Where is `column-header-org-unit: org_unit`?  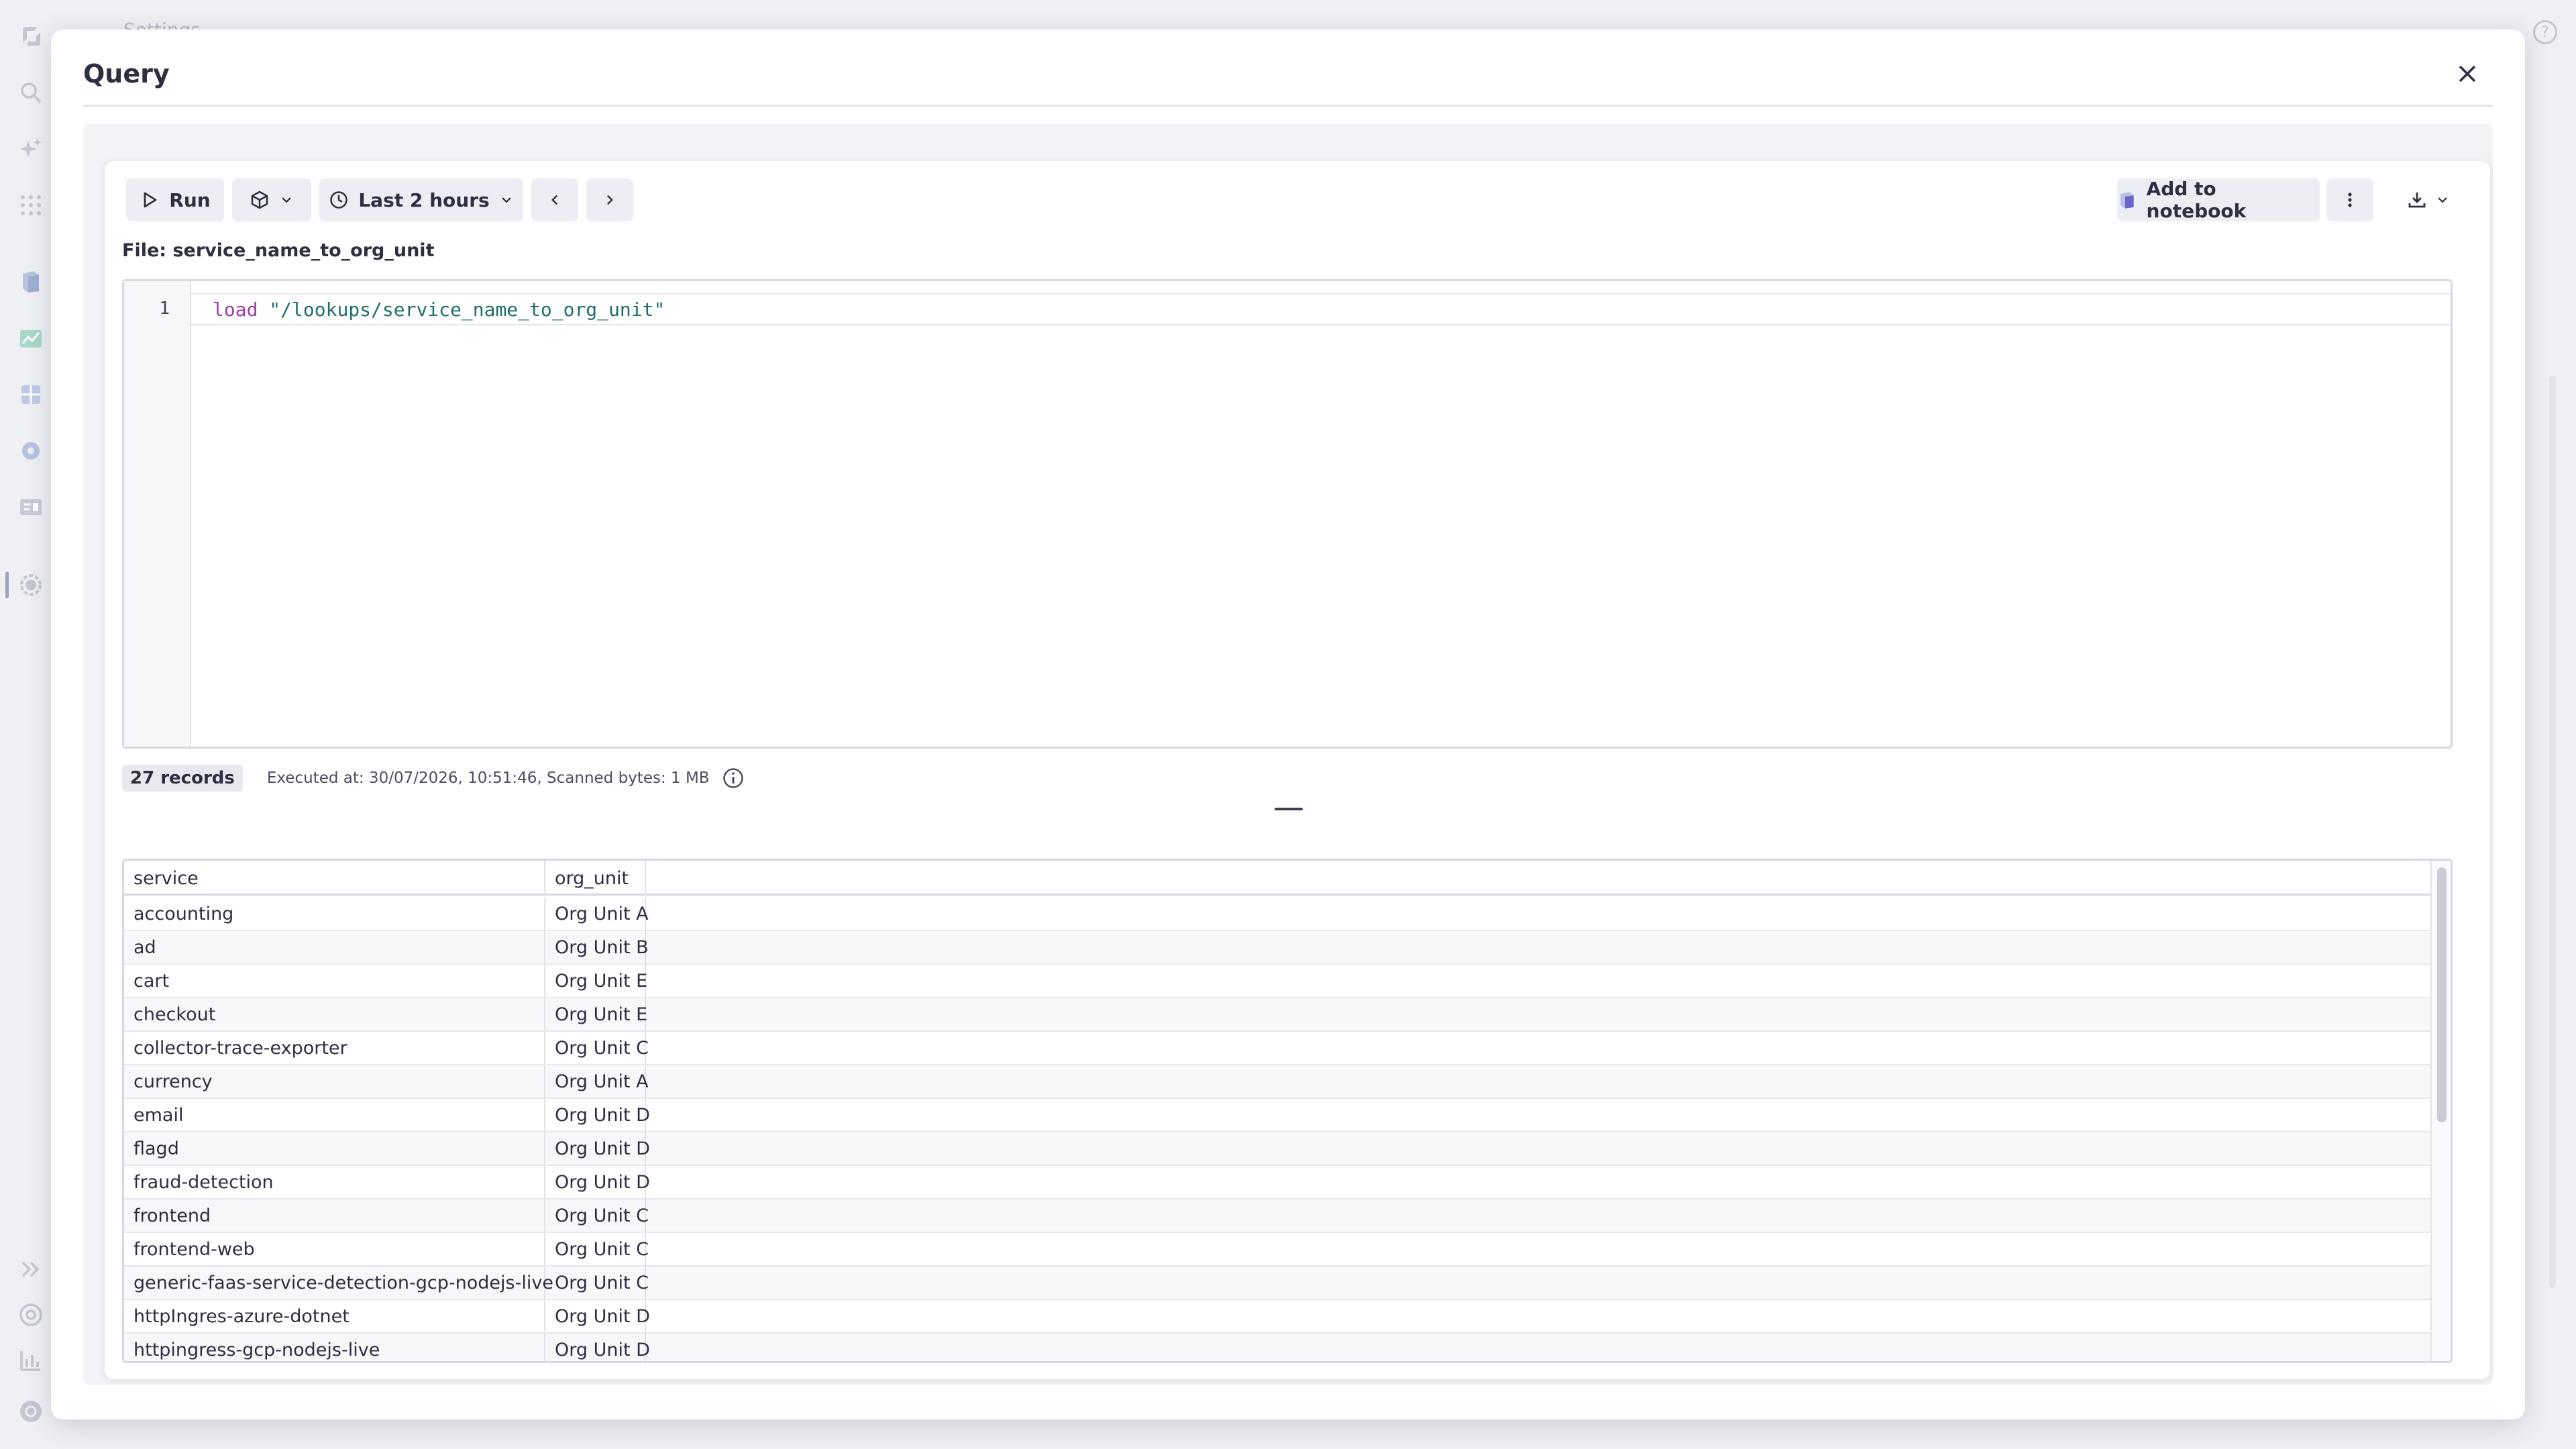 column-header-org-unit: org_unit is located at coordinates (595, 878).